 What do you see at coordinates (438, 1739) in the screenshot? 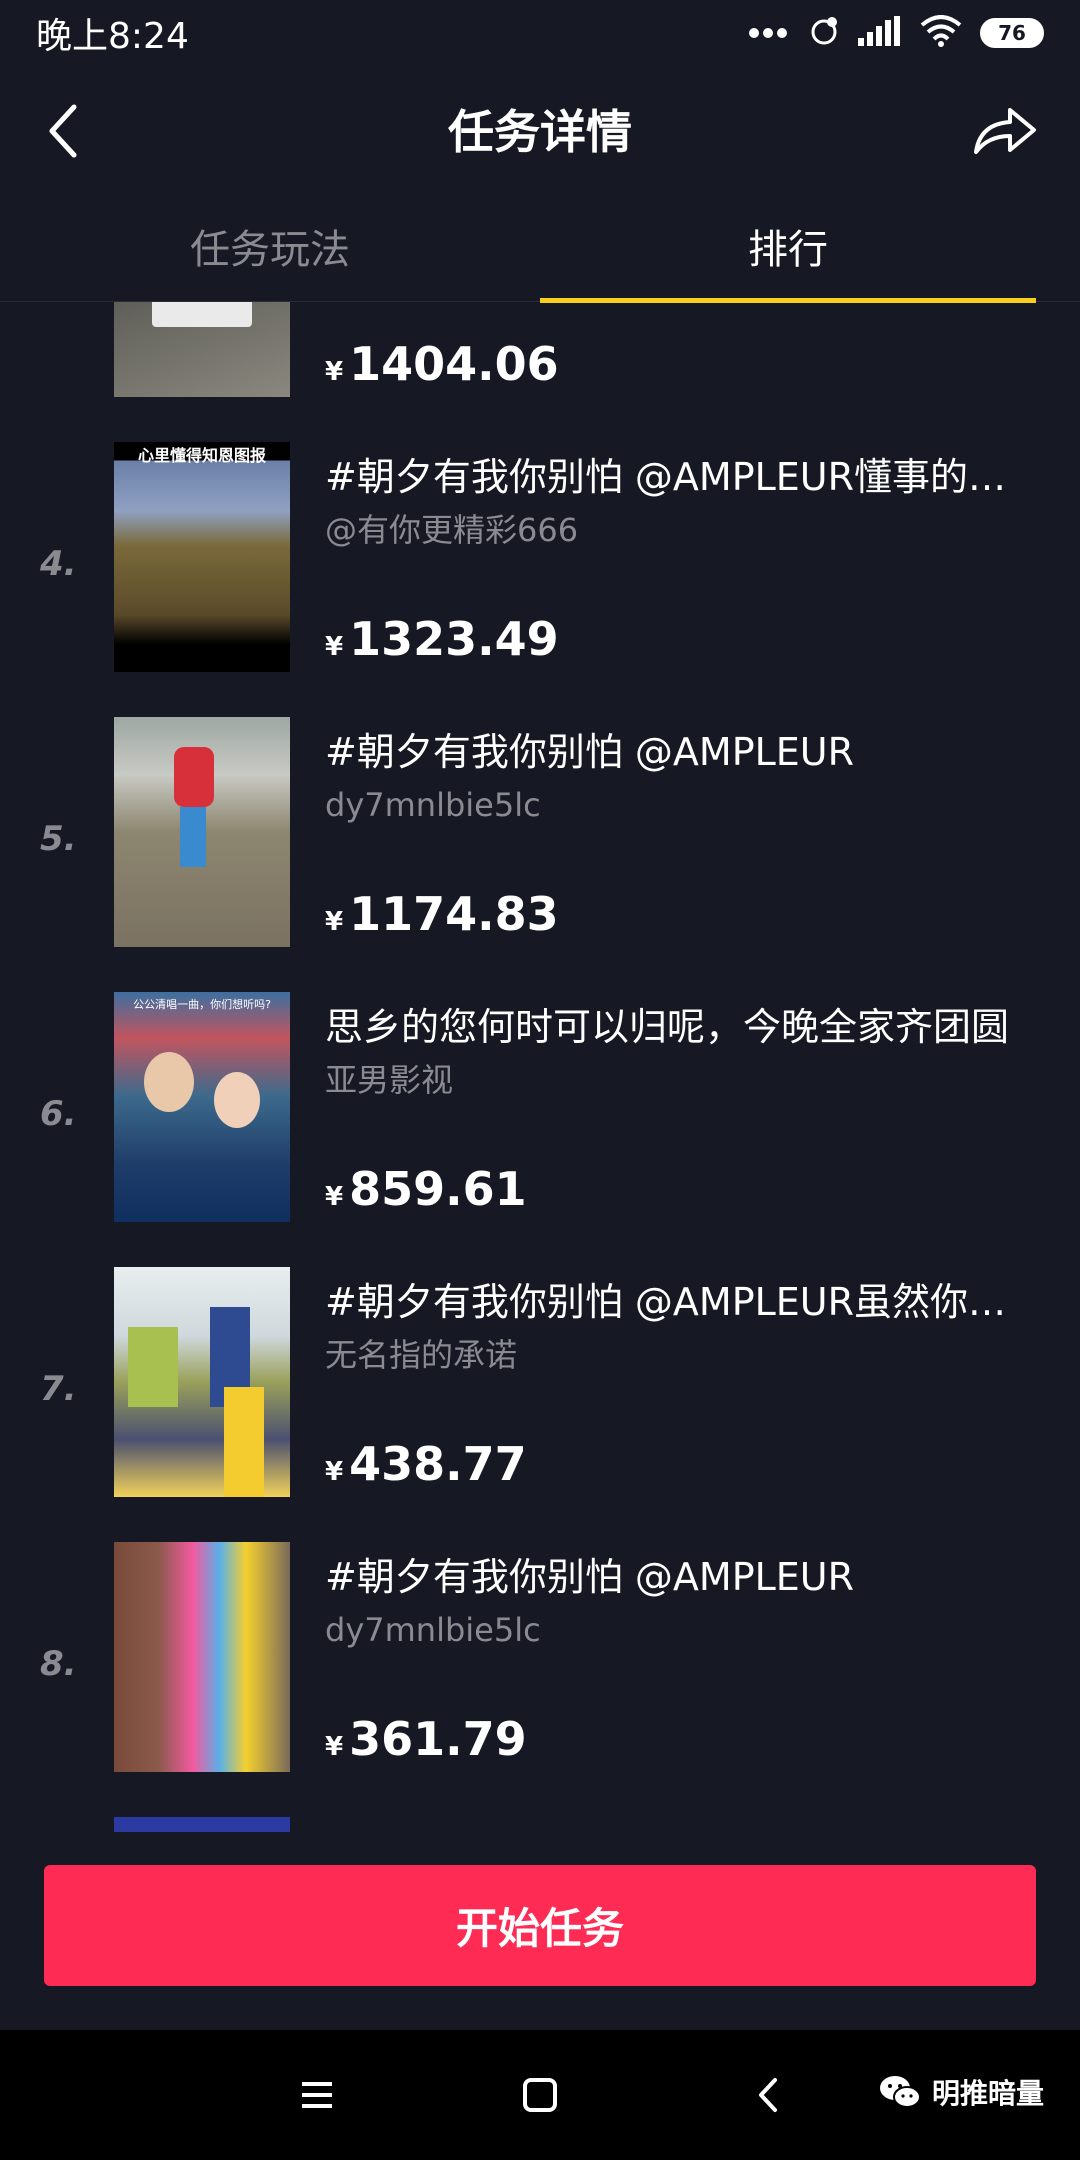
I see `amount-value: 361.79` at bounding box center [438, 1739].